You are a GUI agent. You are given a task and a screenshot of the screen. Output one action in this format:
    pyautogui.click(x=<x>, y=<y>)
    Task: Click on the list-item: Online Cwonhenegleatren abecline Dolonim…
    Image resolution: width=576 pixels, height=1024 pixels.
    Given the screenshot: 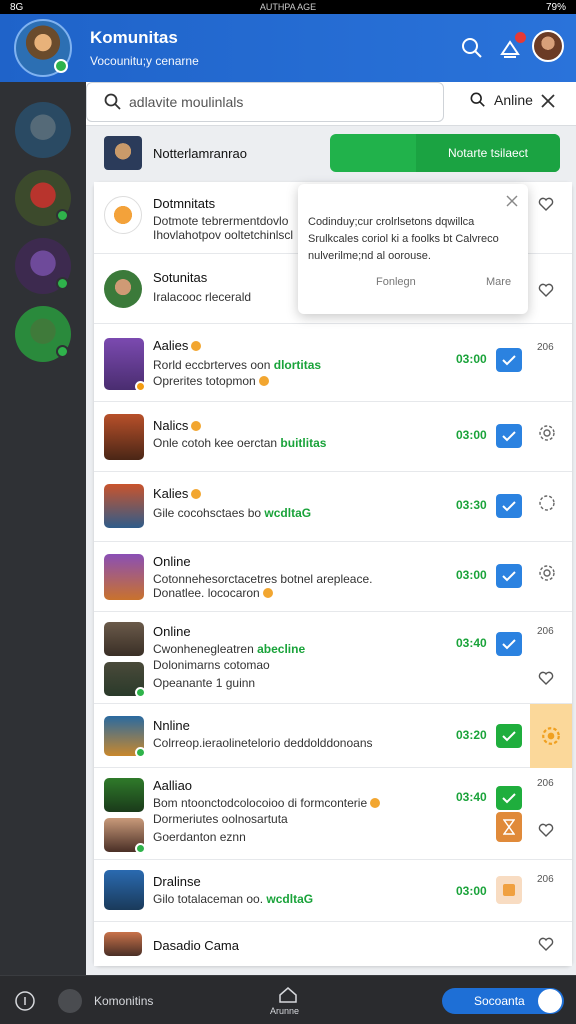 What is the action you would take?
    pyautogui.click(x=333, y=658)
    